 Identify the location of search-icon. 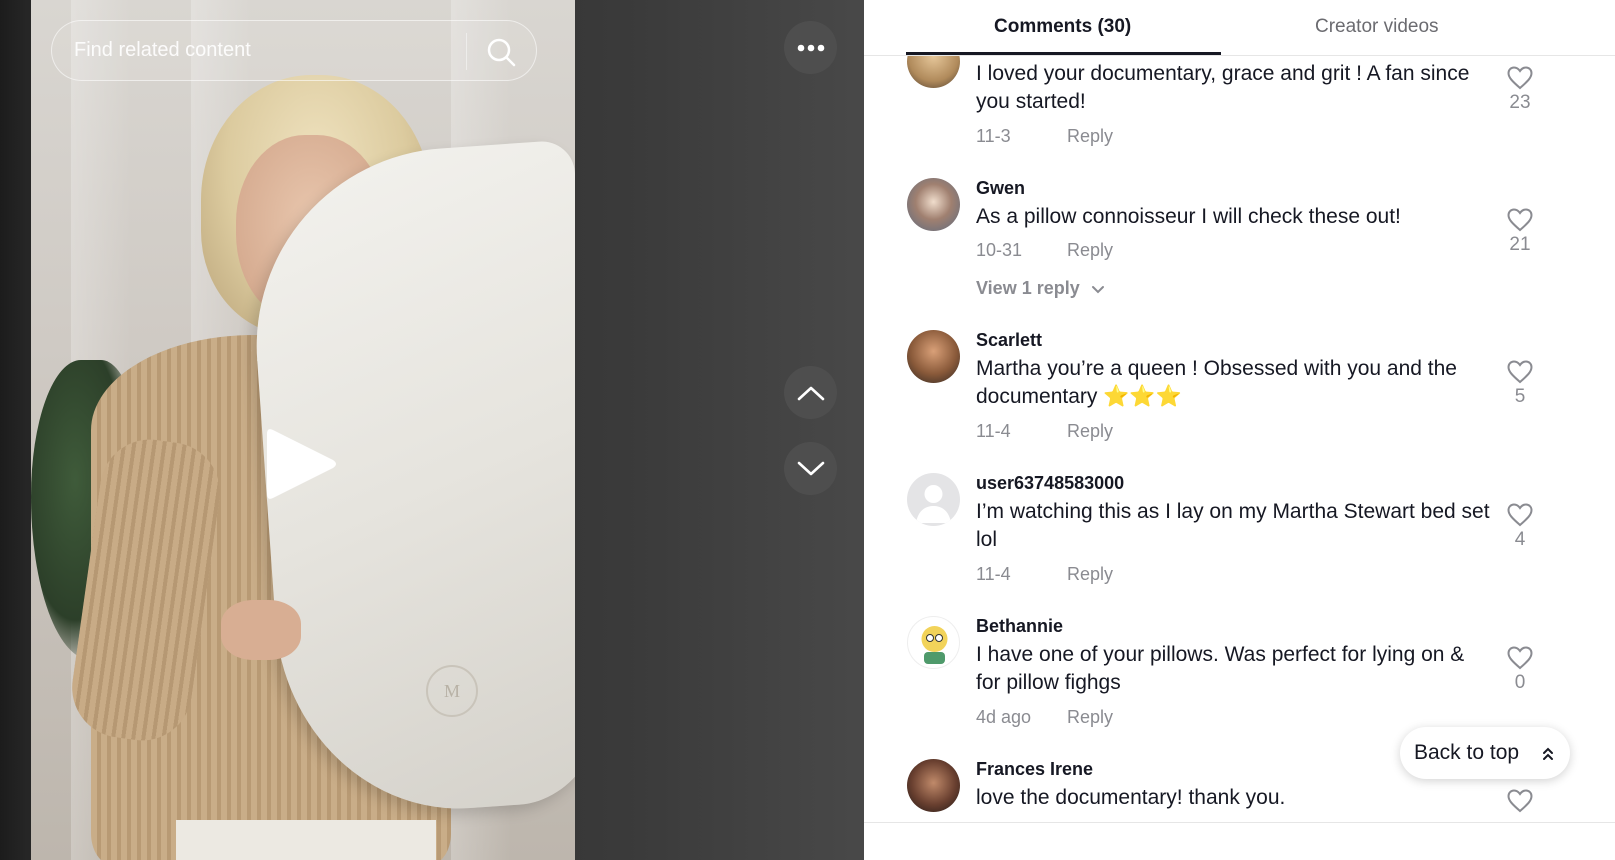
(501, 52).